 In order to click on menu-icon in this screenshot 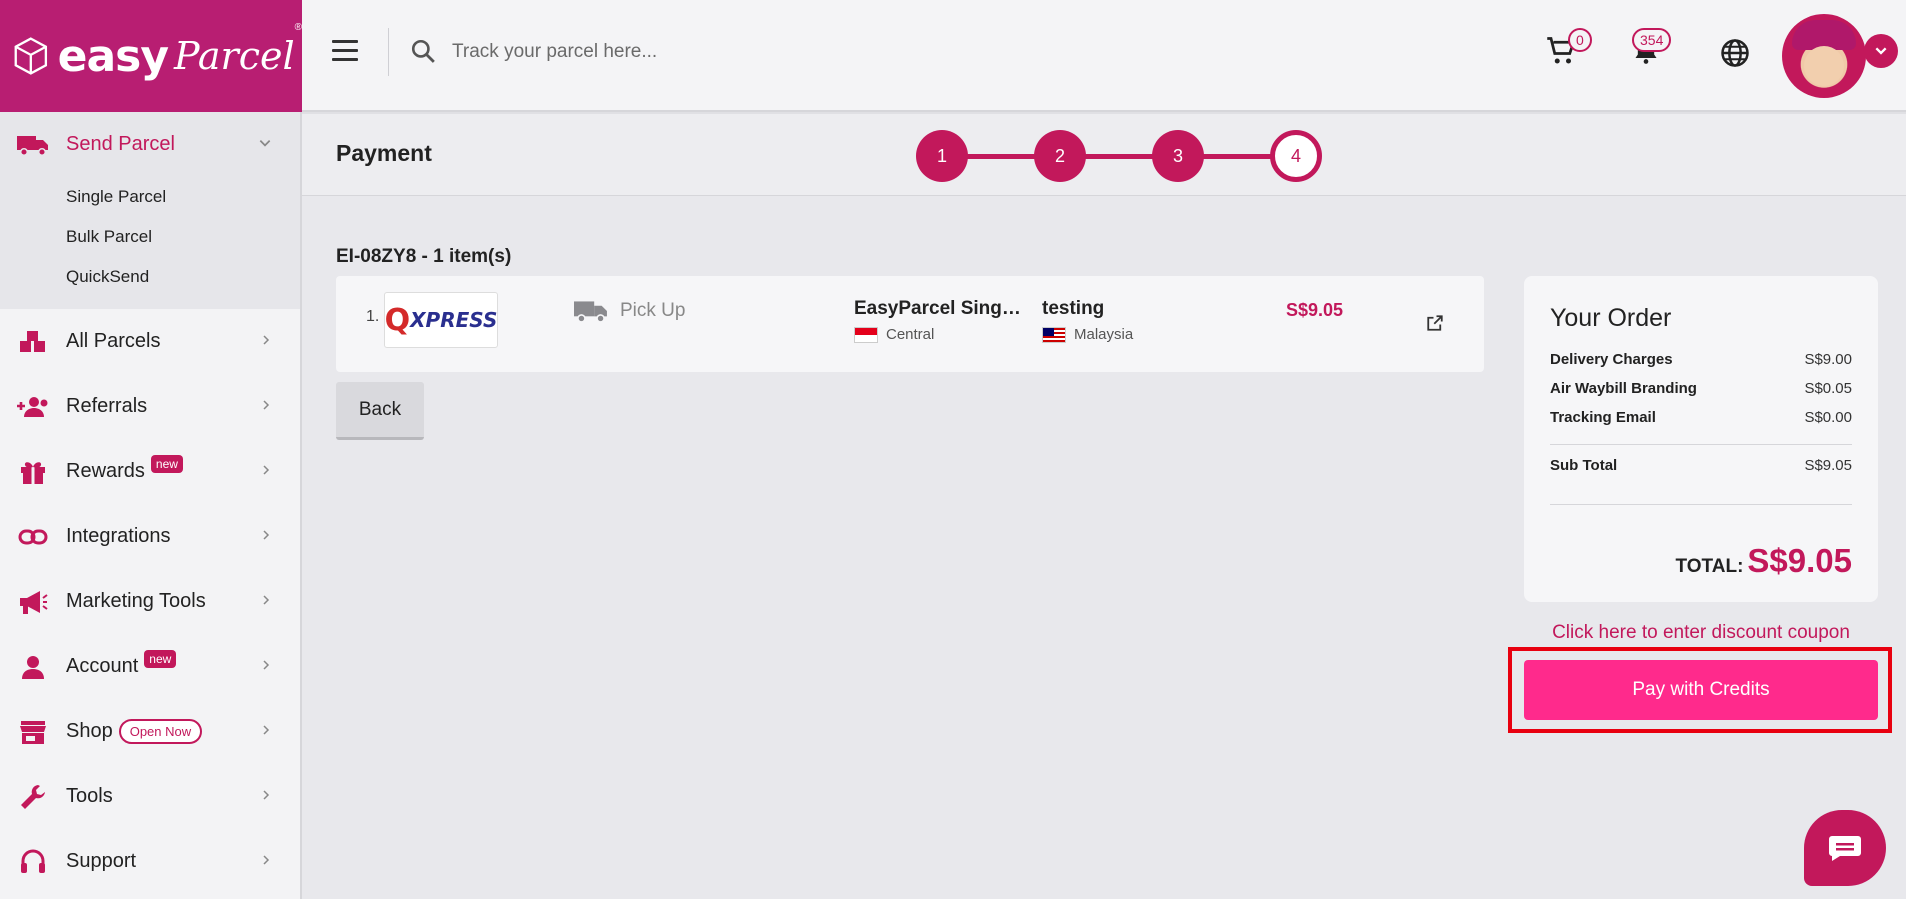, I will do `click(345, 51)`.